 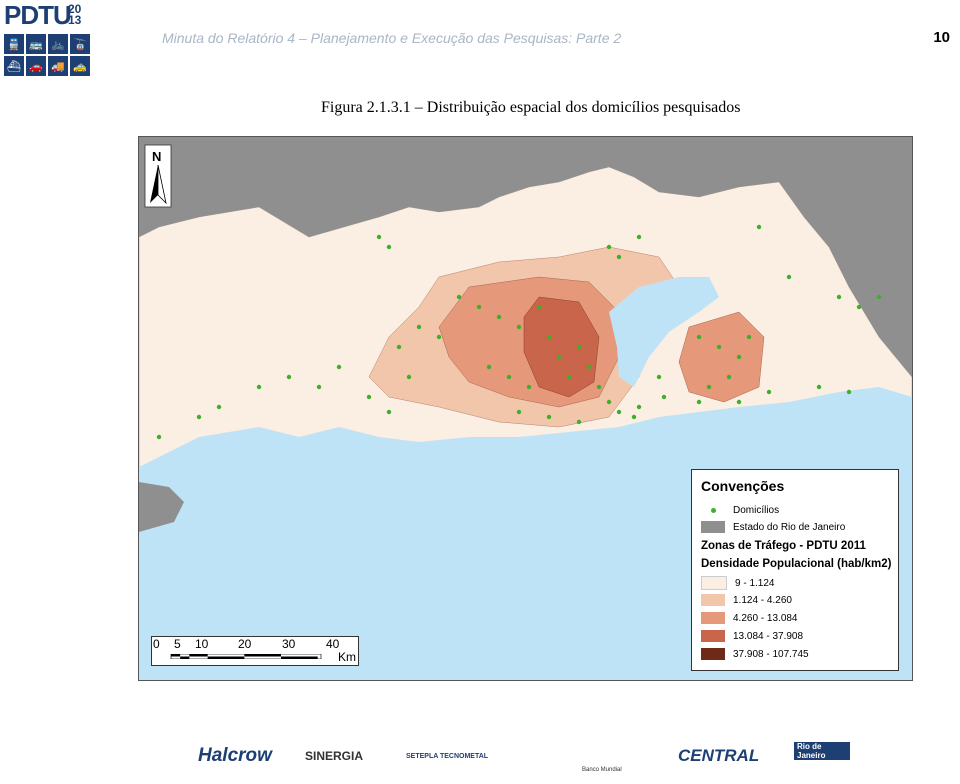 What do you see at coordinates (14, 44) in the screenshot?
I see `train-icon: 🚆` at bounding box center [14, 44].